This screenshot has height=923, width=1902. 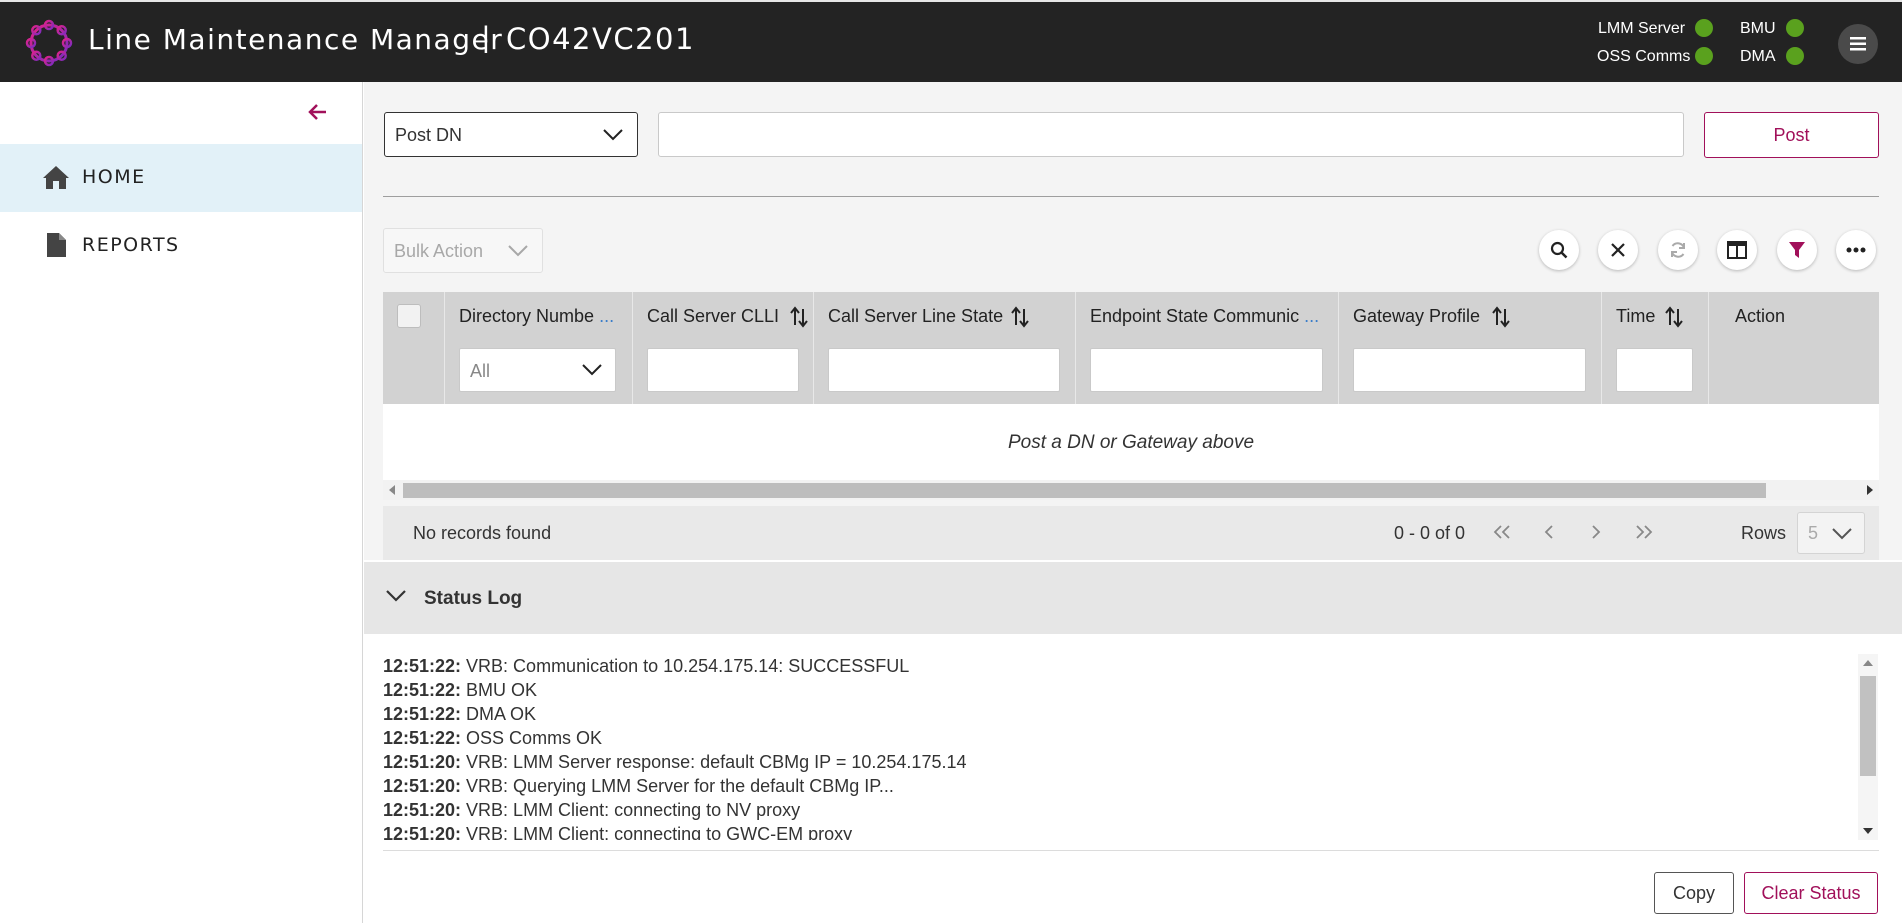 I want to click on menu-button, so click(x=1858, y=44).